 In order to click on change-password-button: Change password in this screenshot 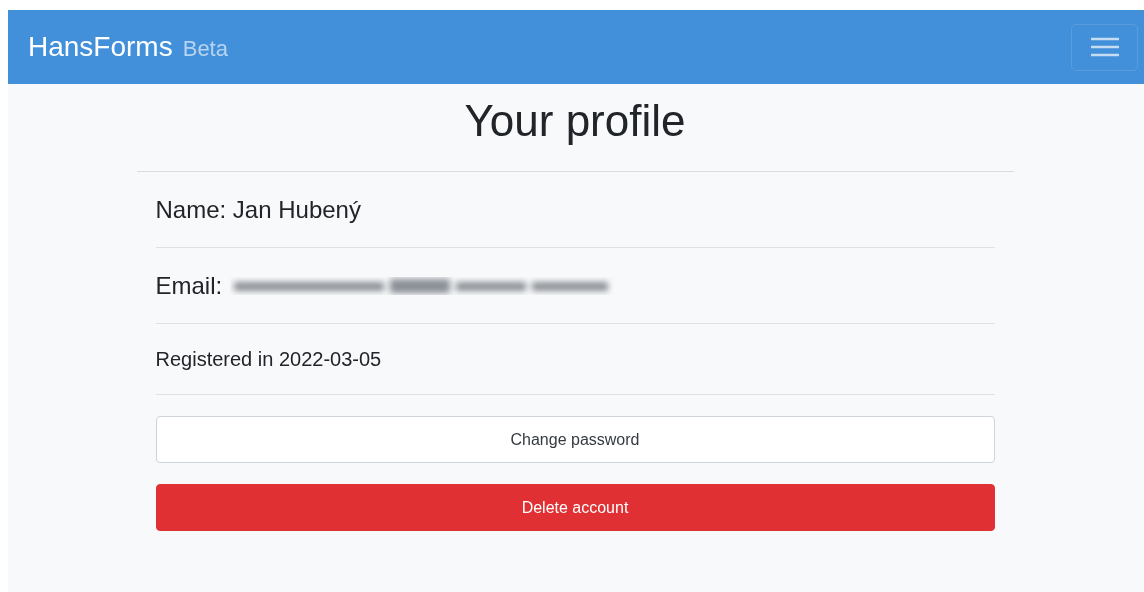, I will do `click(575, 439)`.